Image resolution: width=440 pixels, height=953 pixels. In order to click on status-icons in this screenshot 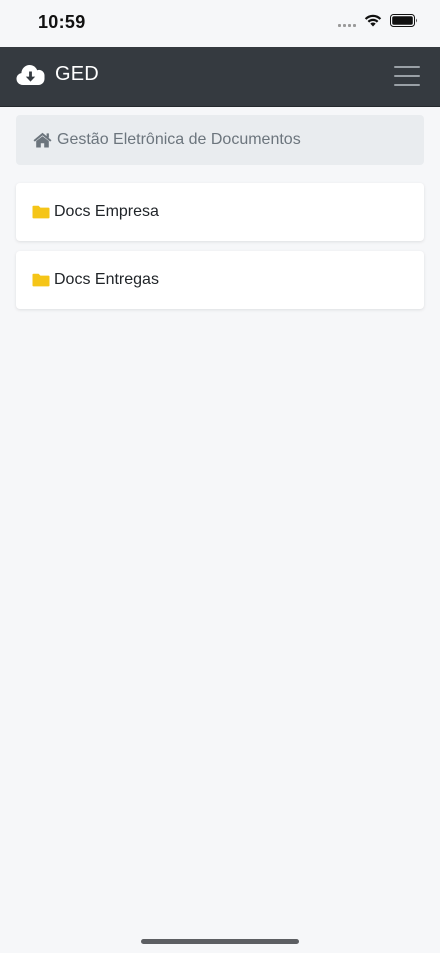, I will do `click(378, 20)`.